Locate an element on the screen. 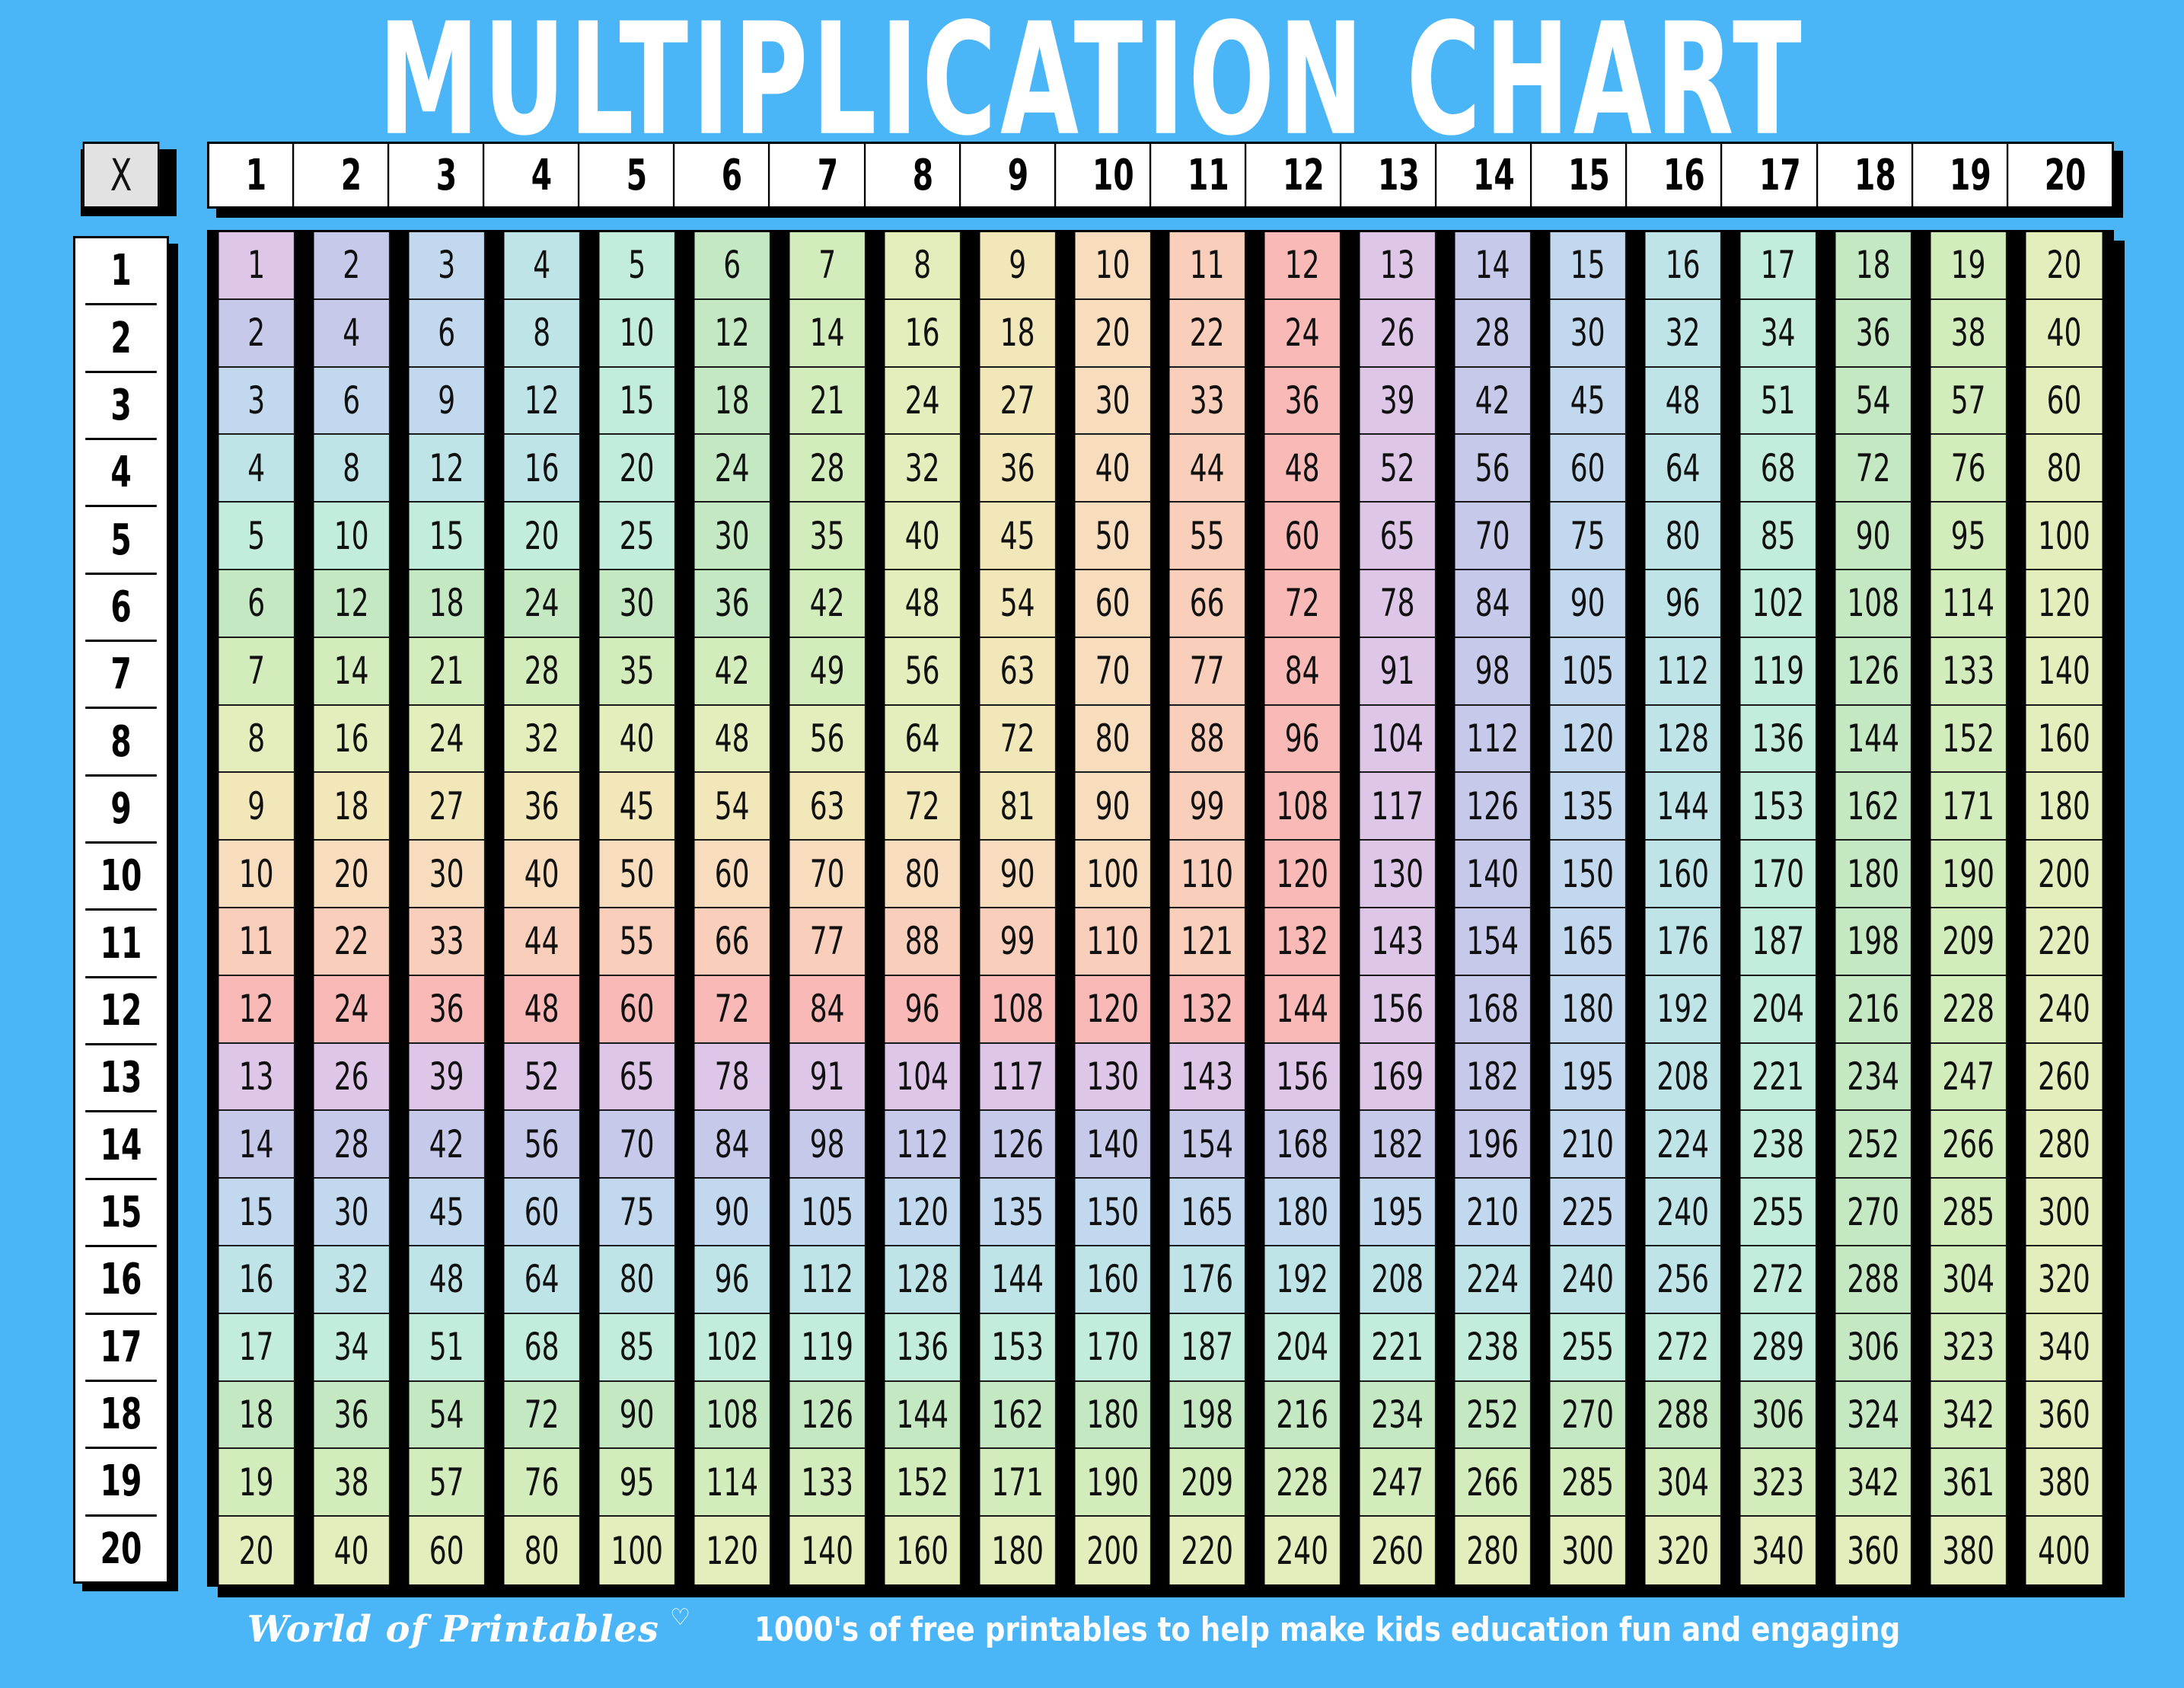 This screenshot has height=1688, width=2184. column-header-8: 8 is located at coordinates (924, 175).